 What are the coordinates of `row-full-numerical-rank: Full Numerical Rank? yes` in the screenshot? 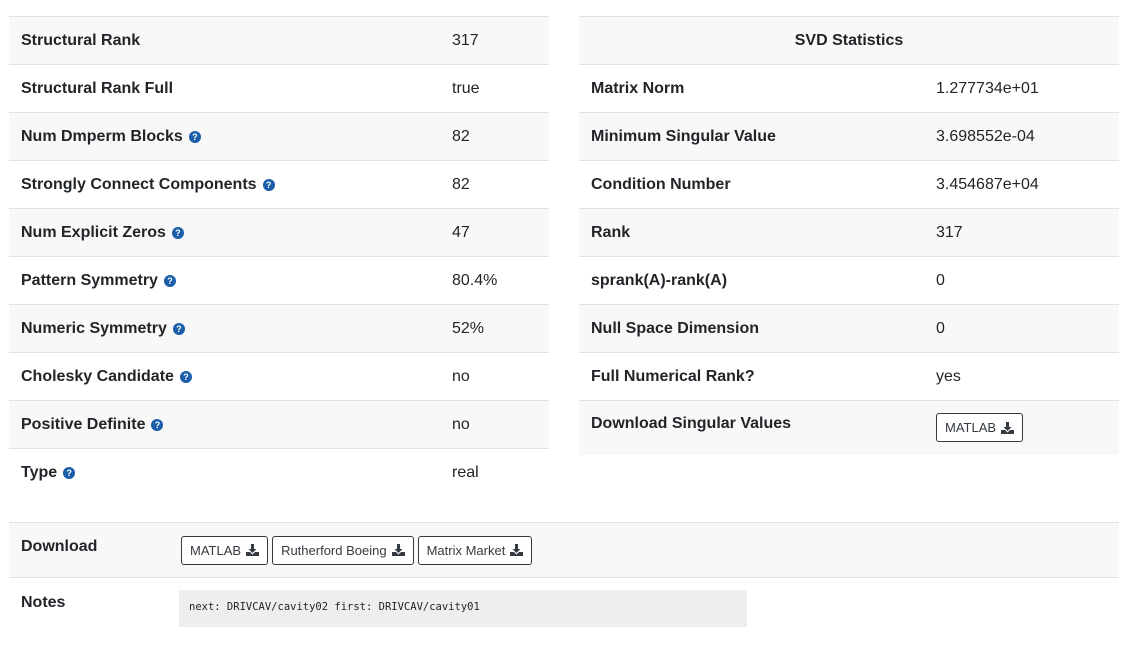 It's located at (849, 377).